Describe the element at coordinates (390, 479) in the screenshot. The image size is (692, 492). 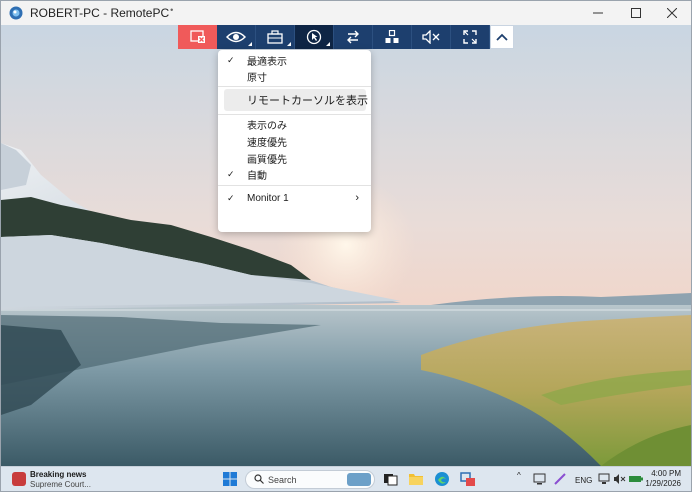
I see `task-view-icon` at that location.